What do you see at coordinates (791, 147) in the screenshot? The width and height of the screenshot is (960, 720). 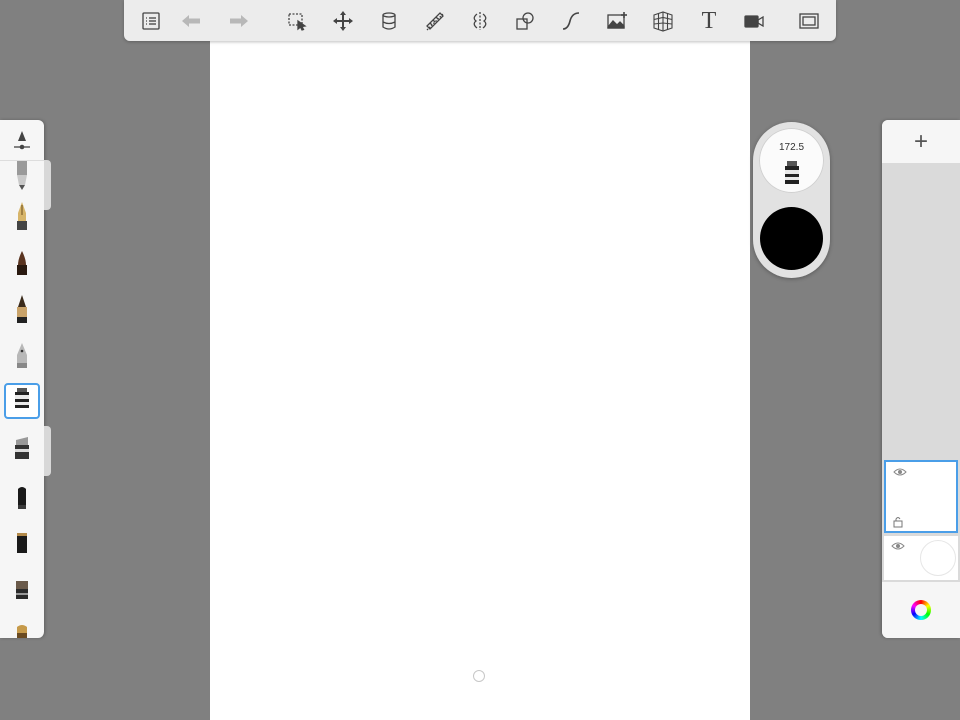 I see `brush-size-value: 172.5` at bounding box center [791, 147].